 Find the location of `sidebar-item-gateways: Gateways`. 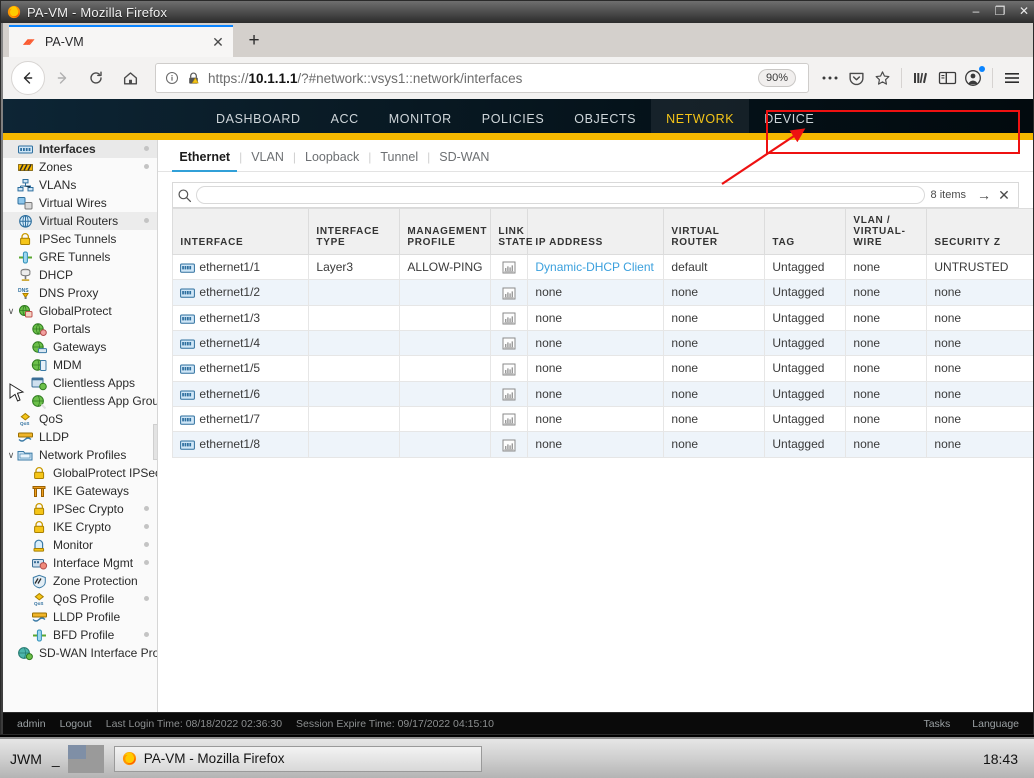

sidebar-item-gateways: Gateways is located at coordinates (80, 347).